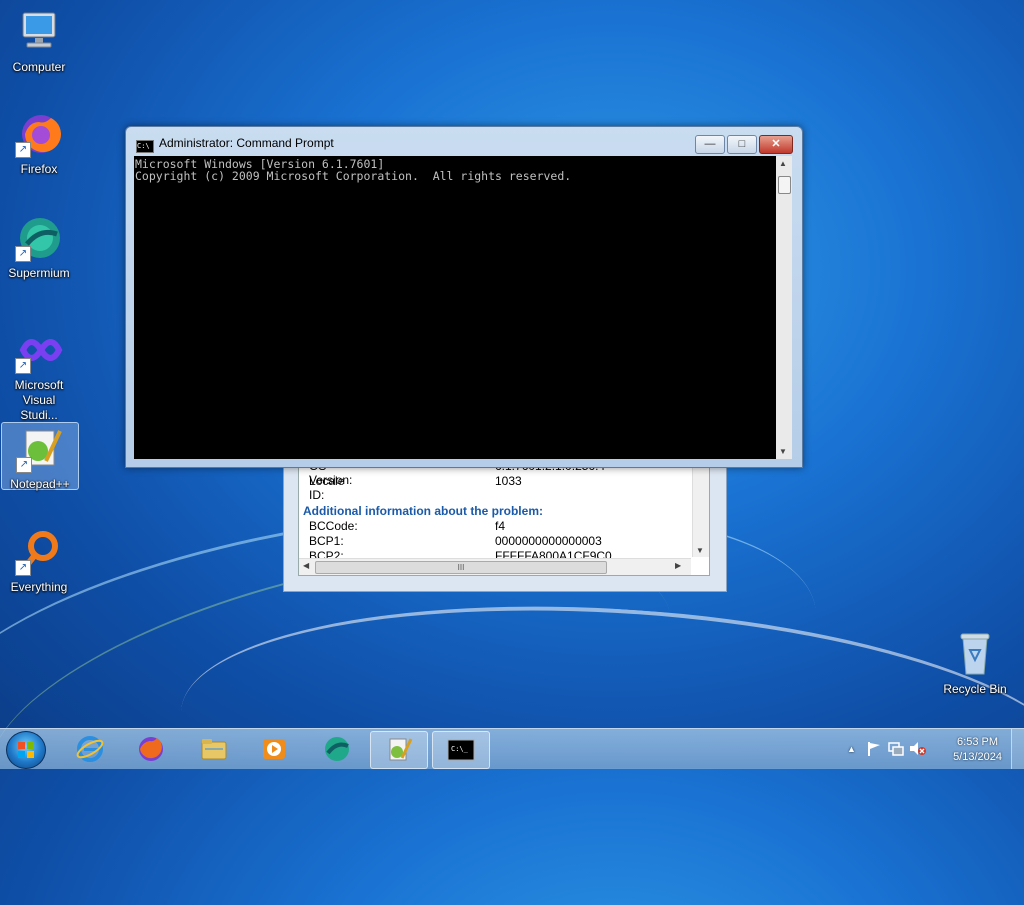 The image size is (1024, 905). What do you see at coordinates (975, 689) in the screenshot?
I see `desktop-icon-label: Recycle Bin` at bounding box center [975, 689].